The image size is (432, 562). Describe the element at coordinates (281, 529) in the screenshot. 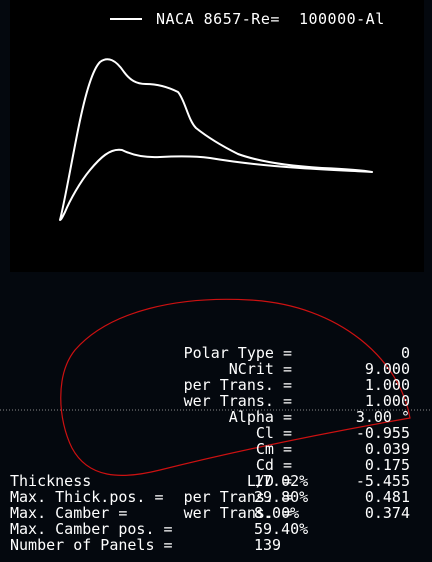

I see `foil-value-max-camber-pos: 59.40%` at that location.